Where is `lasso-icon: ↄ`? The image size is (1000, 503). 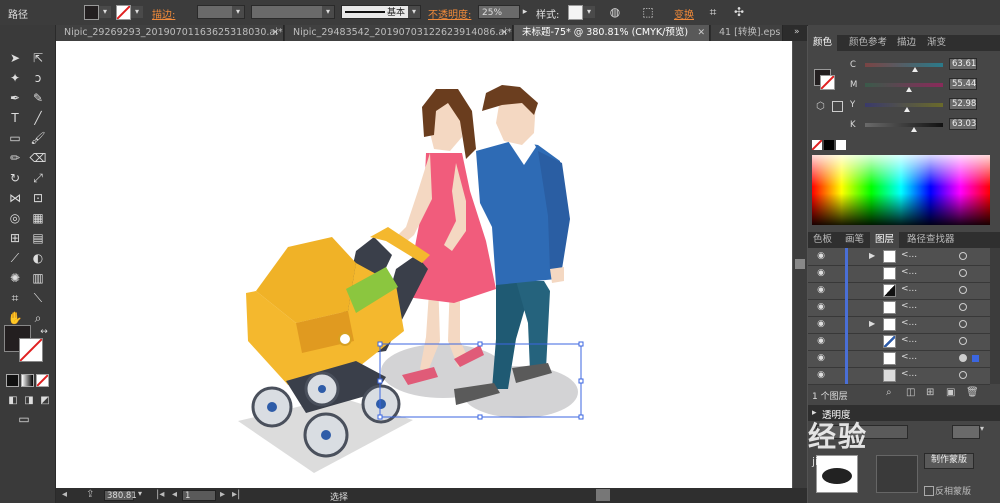
lasso-icon: ↄ is located at coordinates (38, 78).